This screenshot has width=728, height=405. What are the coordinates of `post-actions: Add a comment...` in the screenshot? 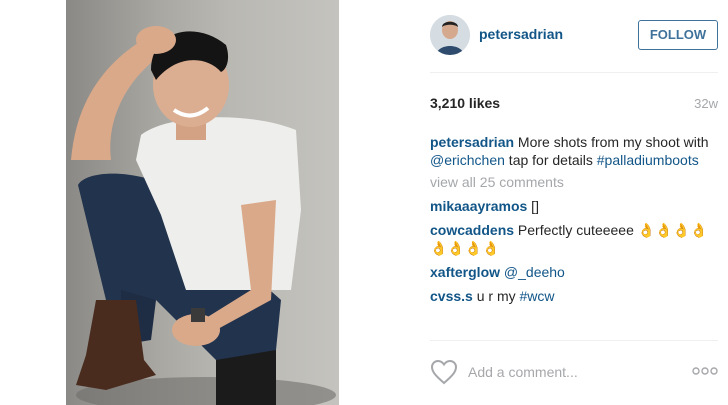 It's located at (579, 373).